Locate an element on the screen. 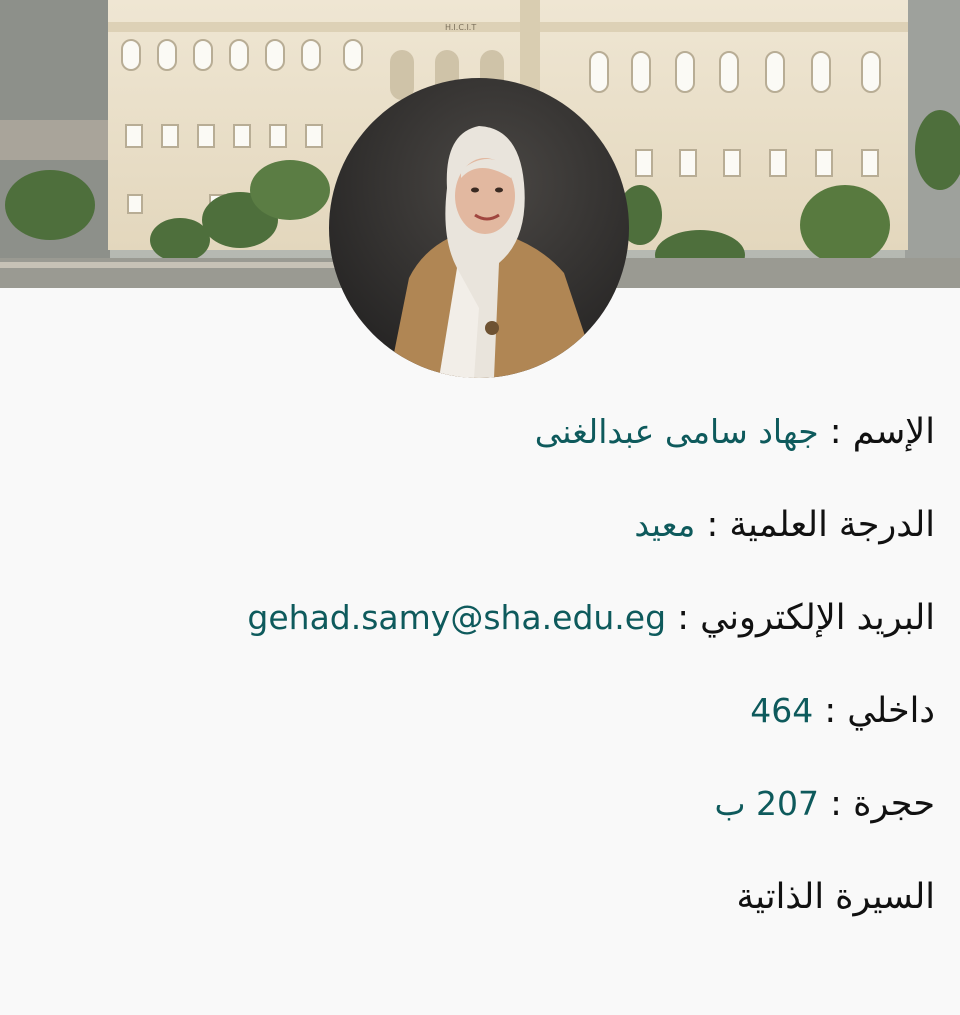  degree-row: الدرجة العلمية : معيد is located at coordinates (475, 534).